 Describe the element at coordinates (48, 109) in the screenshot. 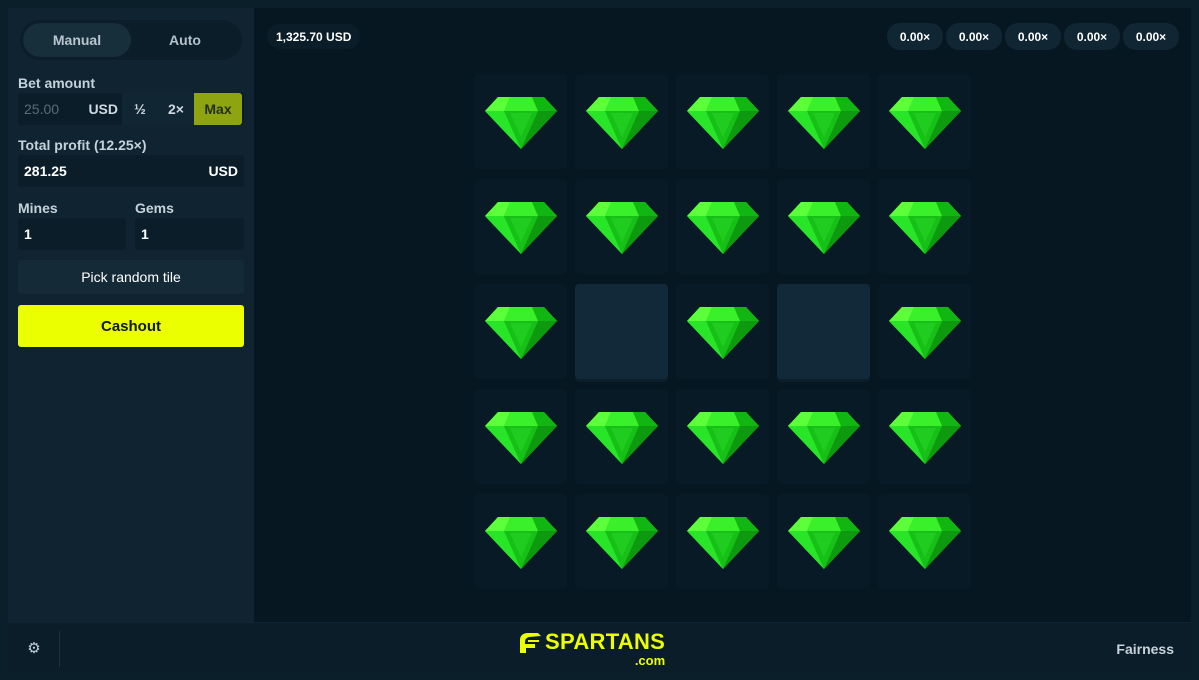

I see `bet-amount-input: 25.00` at that location.